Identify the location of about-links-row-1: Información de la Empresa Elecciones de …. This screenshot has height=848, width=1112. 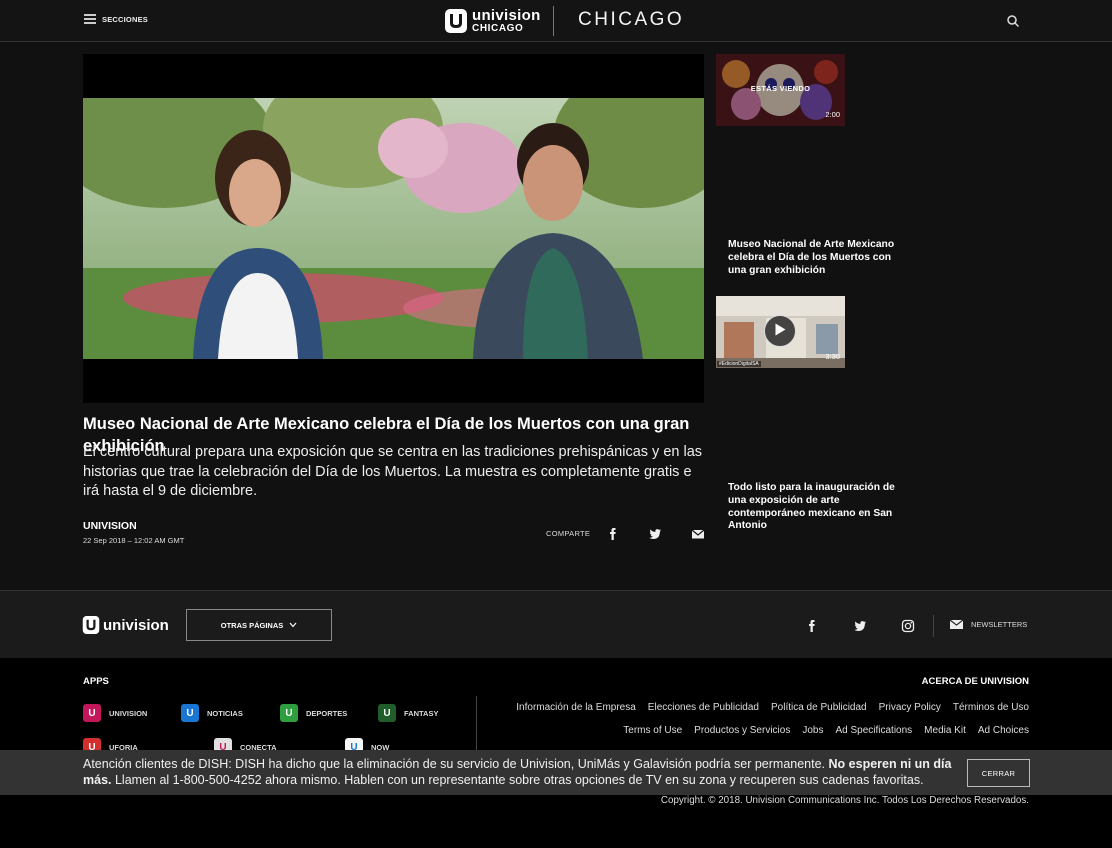
(772, 707).